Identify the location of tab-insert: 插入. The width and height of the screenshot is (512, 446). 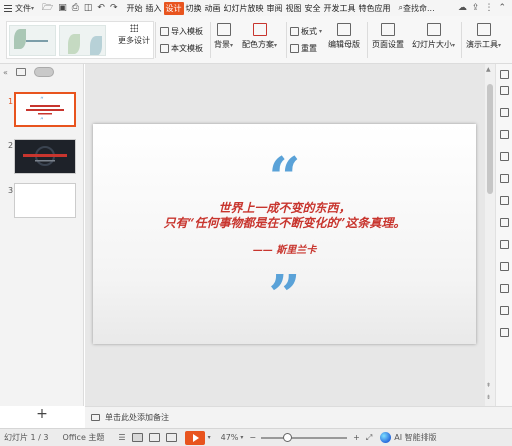
(154, 8).